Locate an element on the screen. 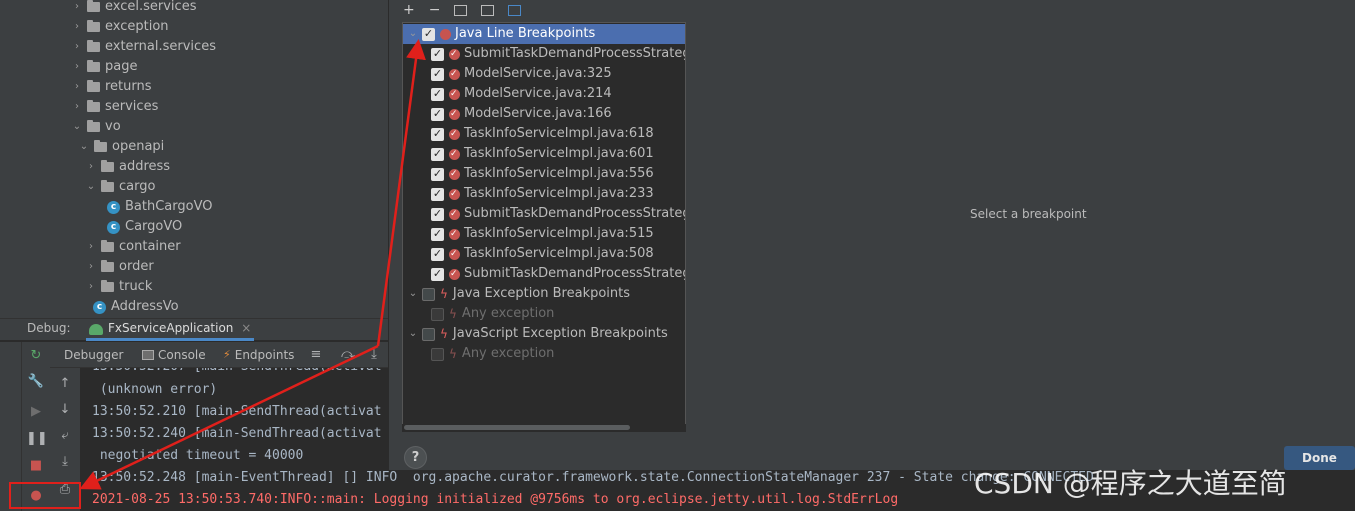 This screenshot has width=1355, height=511. annotation-arrow-to-dialog is located at coordinates (401, 193).